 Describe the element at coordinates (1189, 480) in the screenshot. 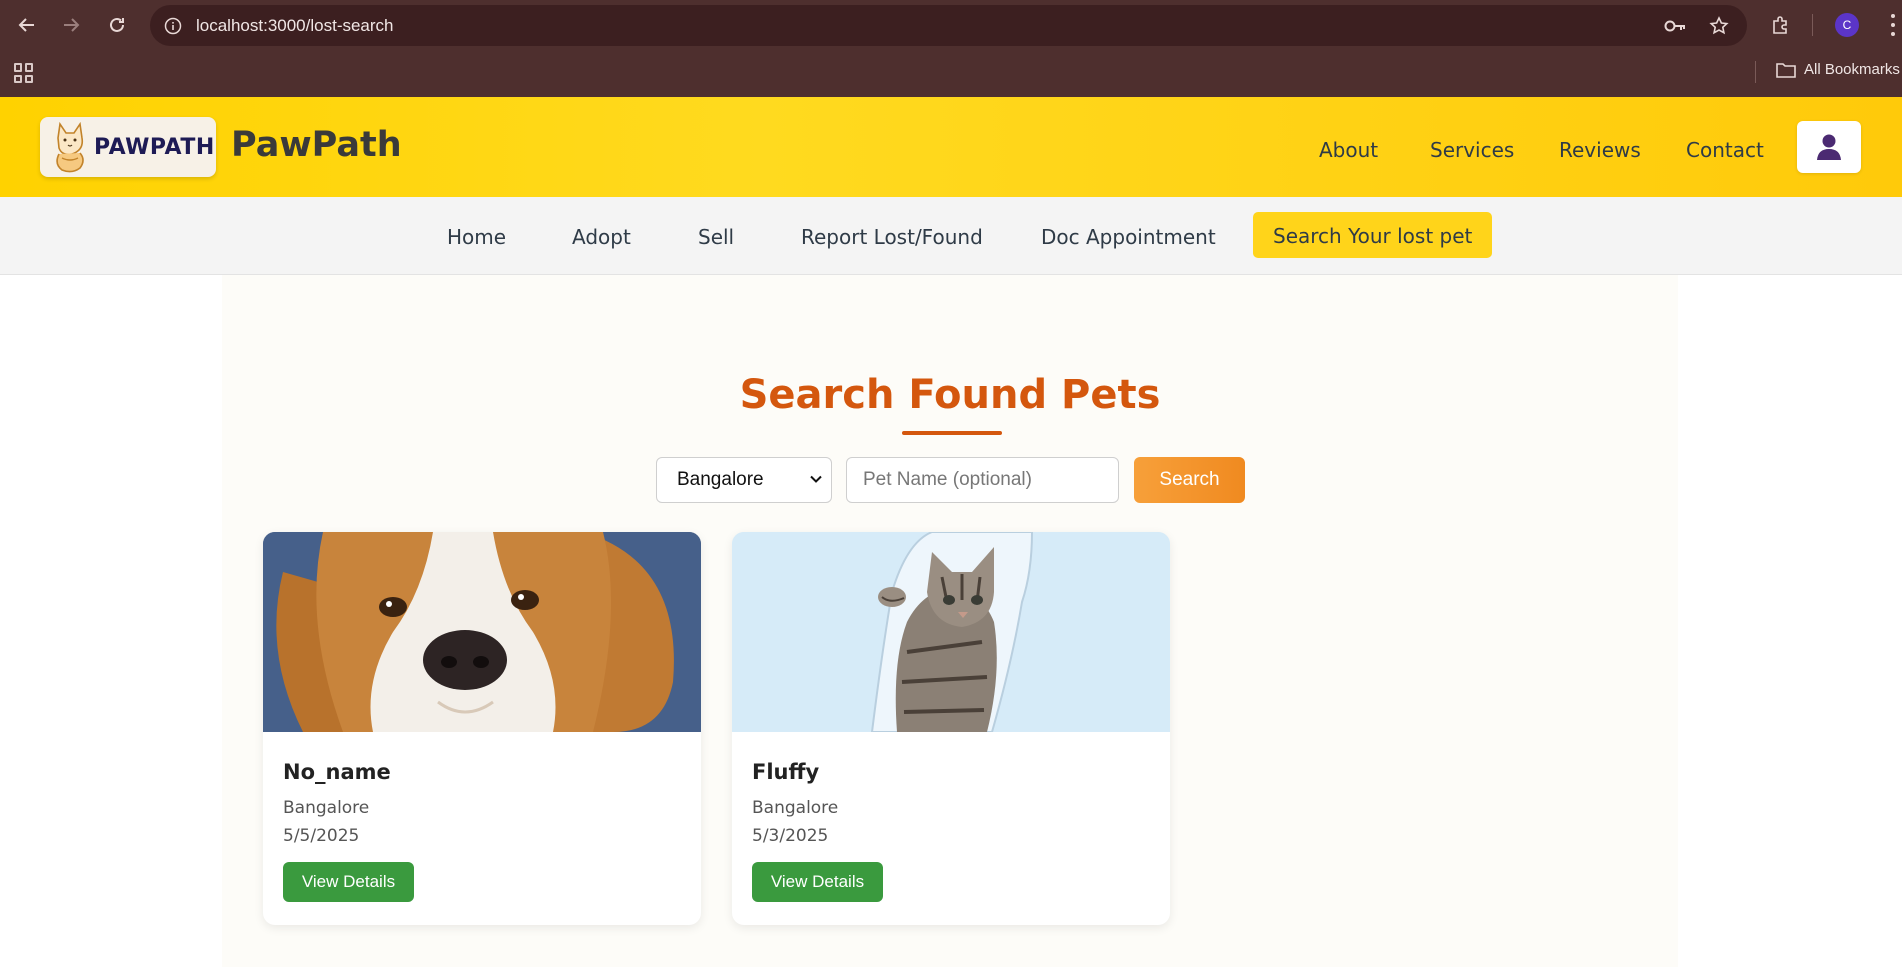

I see `search-button: Search` at that location.